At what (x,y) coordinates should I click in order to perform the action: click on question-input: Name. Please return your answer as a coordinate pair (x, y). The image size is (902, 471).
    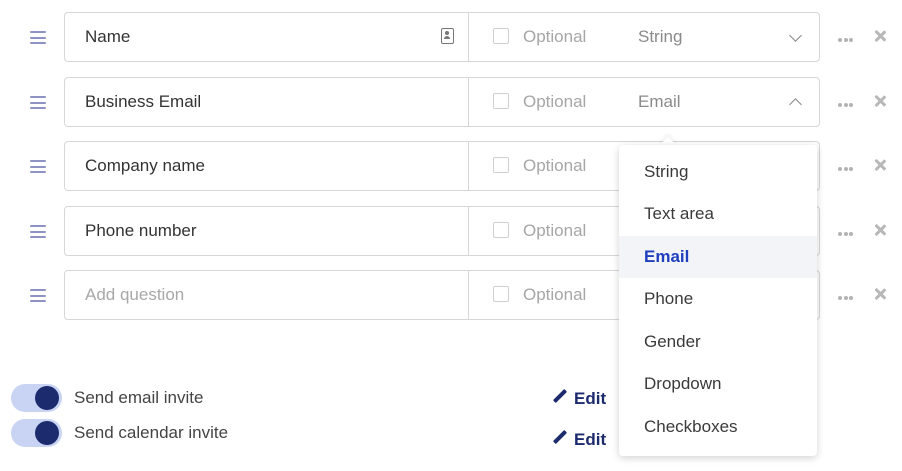
    Looking at the image, I should click on (107, 37).